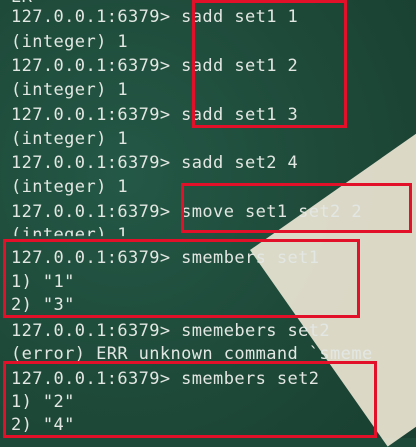  What do you see at coordinates (155, 163) in the screenshot?
I see `terminal-line: 127.0.0.1:6379> sadd set2 4` at bounding box center [155, 163].